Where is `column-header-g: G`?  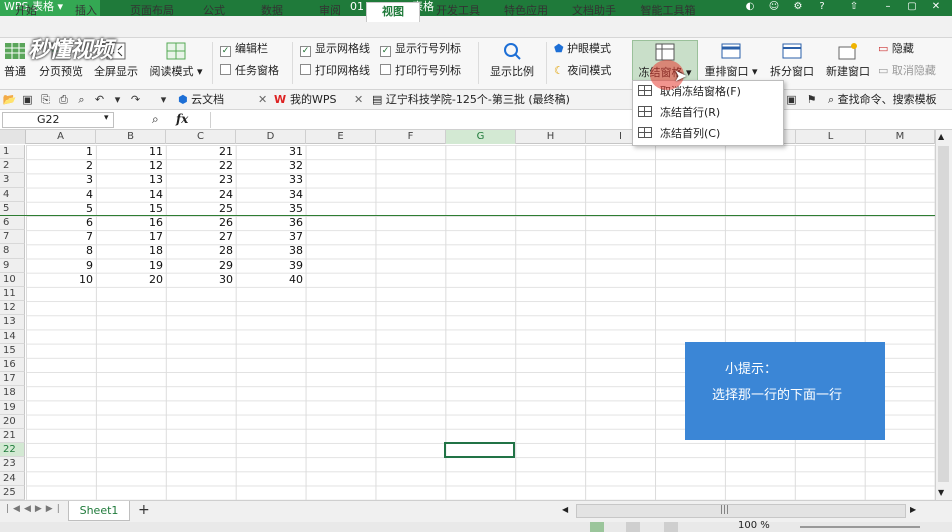
column-header-g: G is located at coordinates (481, 137).